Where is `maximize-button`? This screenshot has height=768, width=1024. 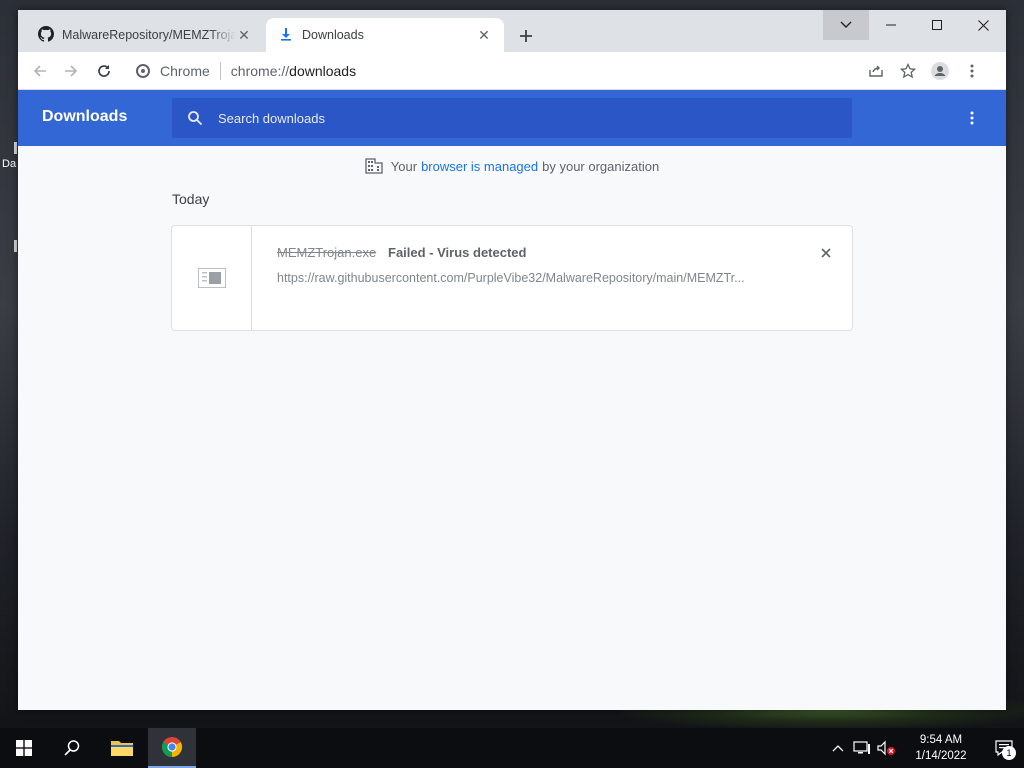
maximize-button is located at coordinates (937, 25).